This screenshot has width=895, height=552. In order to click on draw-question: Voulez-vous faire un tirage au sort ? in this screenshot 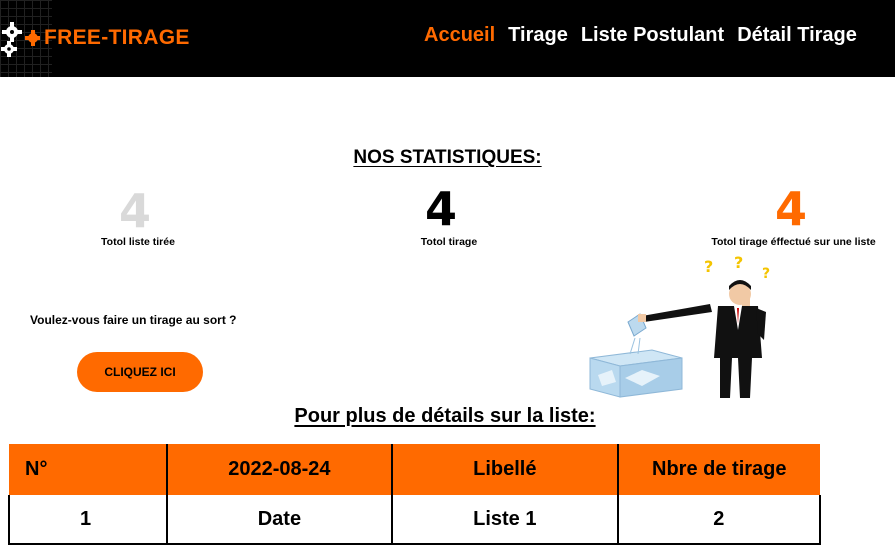, I will do `click(133, 320)`.